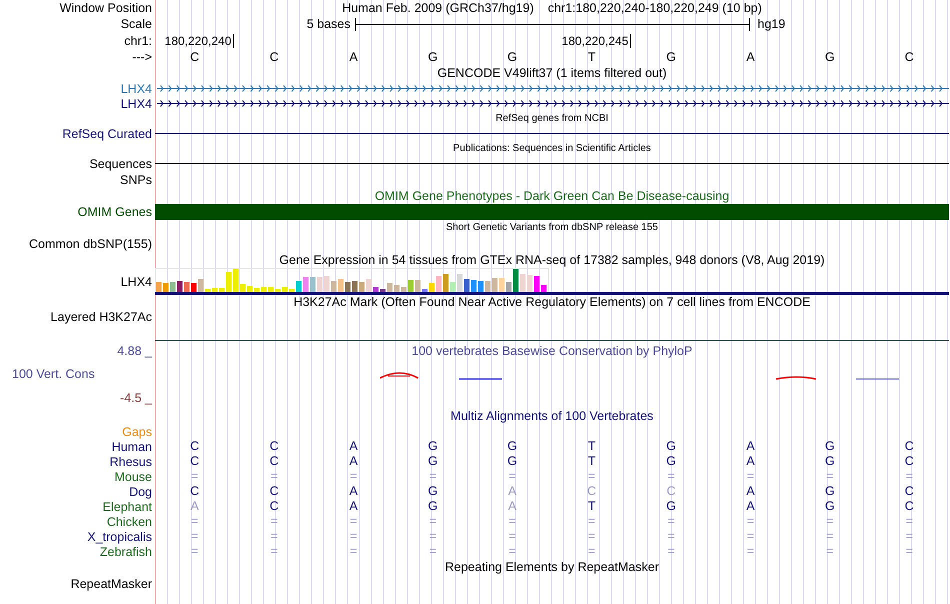 The width and height of the screenshot is (950, 604). What do you see at coordinates (126, 551) in the screenshot?
I see `track-label: Zebrafish` at bounding box center [126, 551].